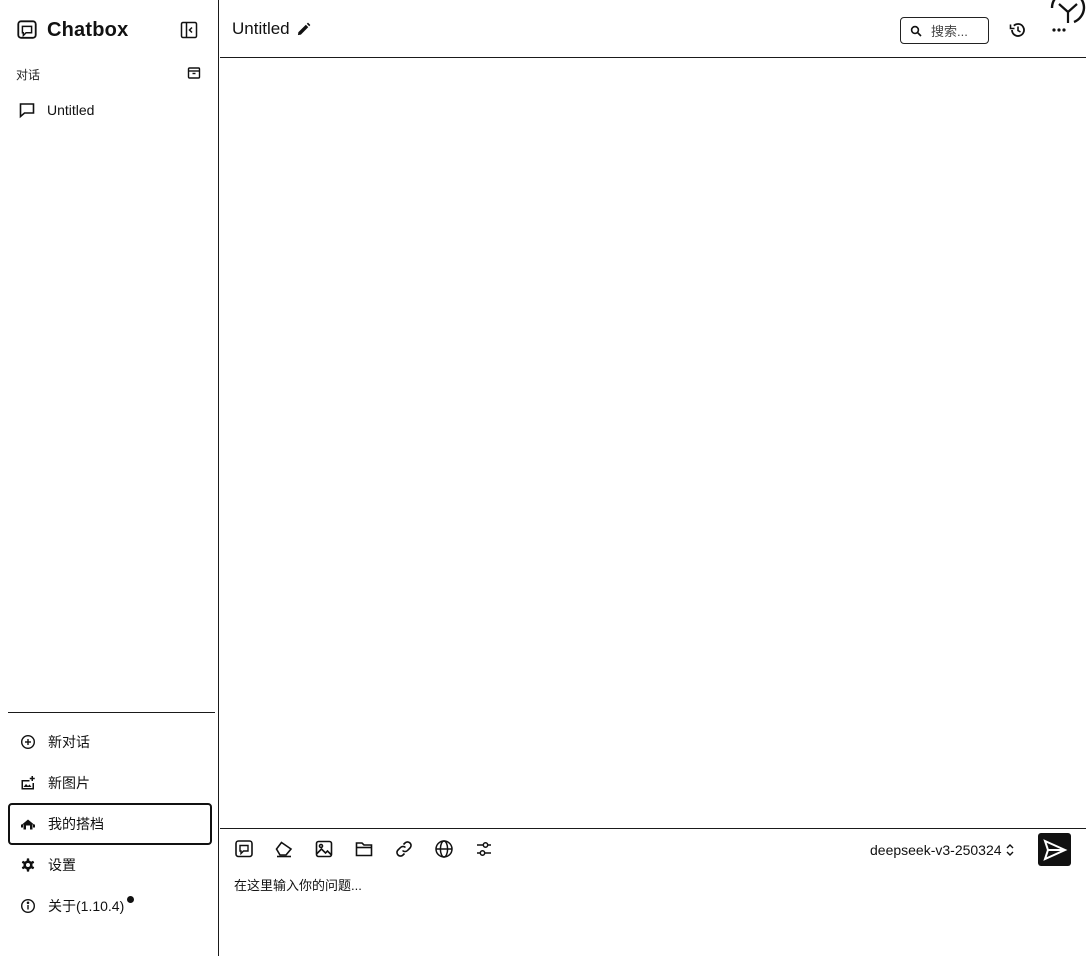  I want to click on image-icon, so click(324, 849).